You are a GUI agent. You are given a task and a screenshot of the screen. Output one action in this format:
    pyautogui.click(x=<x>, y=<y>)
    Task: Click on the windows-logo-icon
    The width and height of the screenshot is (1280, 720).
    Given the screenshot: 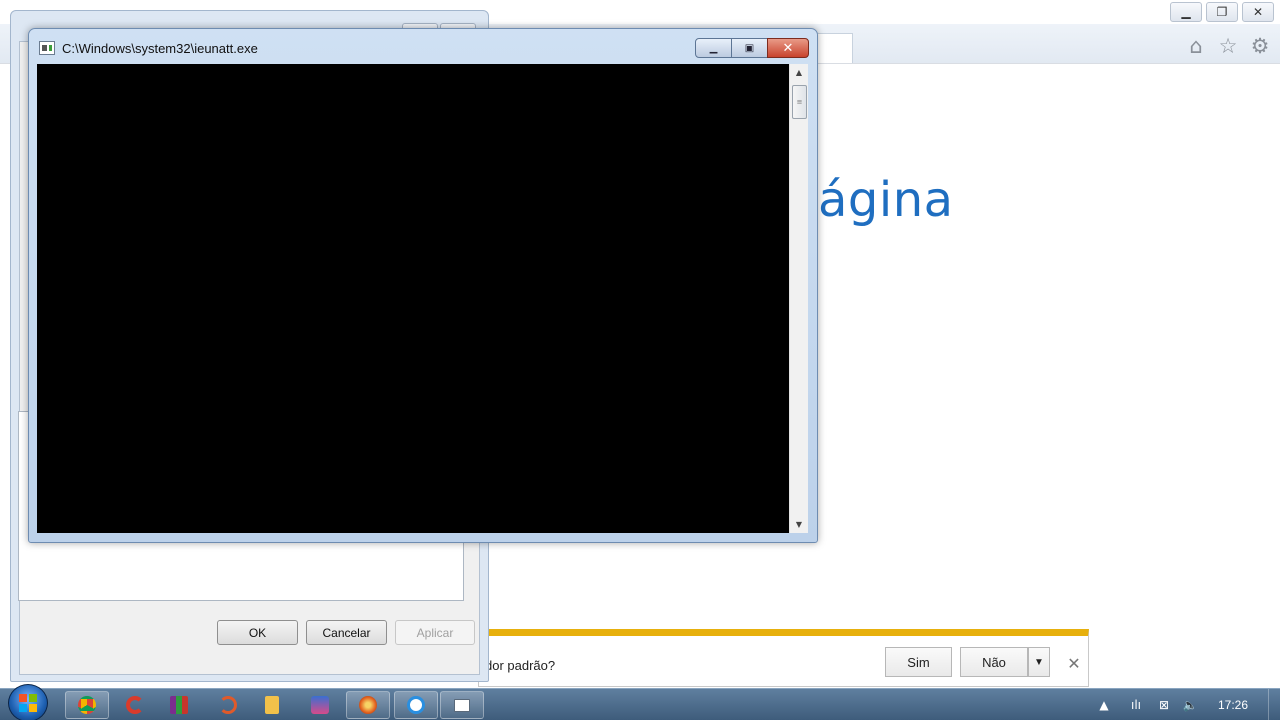 What is the action you would take?
    pyautogui.click(x=28, y=703)
    